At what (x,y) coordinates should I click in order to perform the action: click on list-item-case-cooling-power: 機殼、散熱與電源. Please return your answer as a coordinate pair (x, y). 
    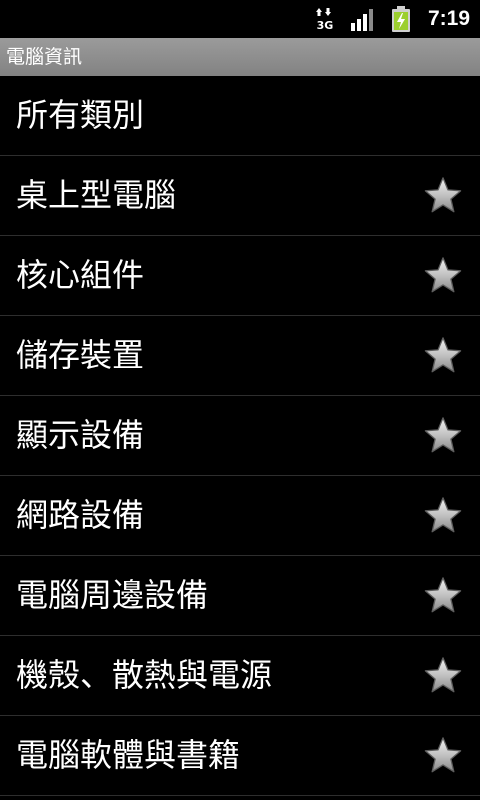
    Looking at the image, I should click on (240, 676).